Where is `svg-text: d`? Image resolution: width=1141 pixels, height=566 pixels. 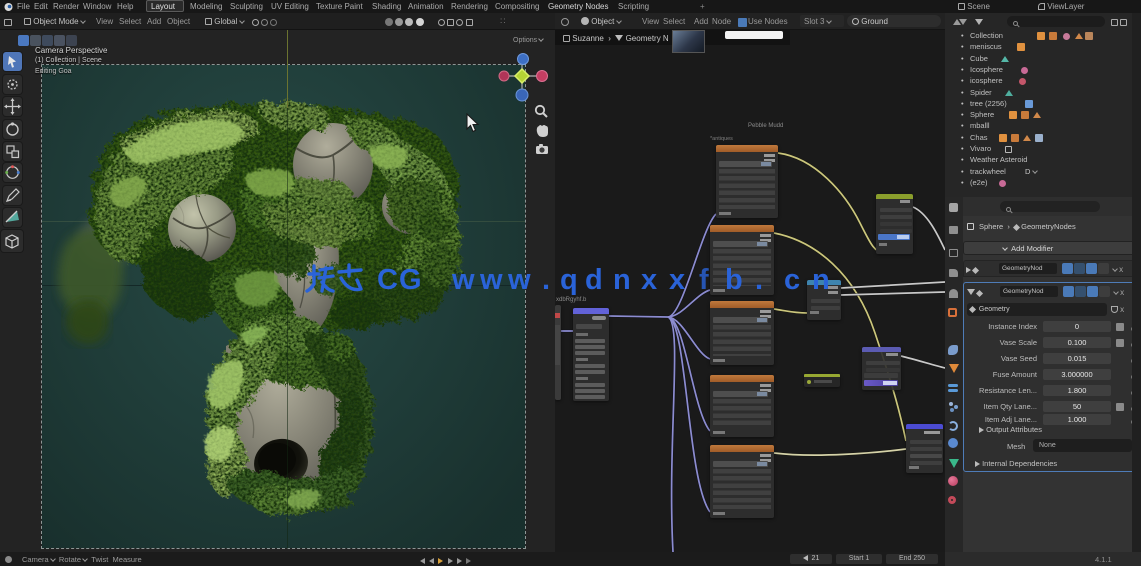 svg-text: d is located at coordinates (594, 280).